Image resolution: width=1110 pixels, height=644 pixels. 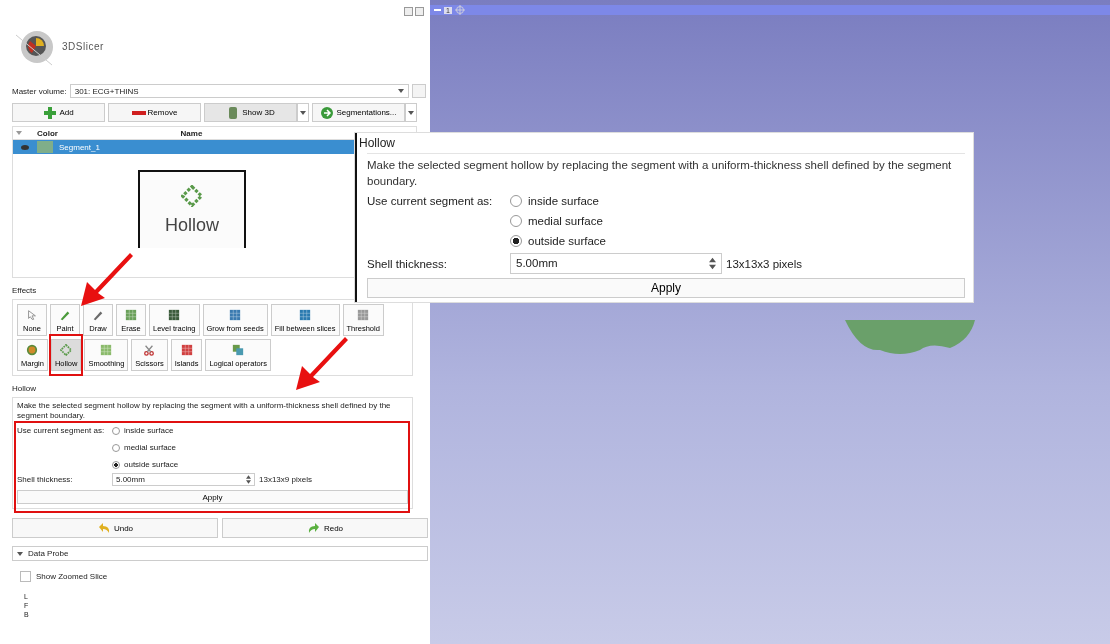 What do you see at coordinates (437, 10) in the screenshot?
I see `minus-icon` at bounding box center [437, 10].